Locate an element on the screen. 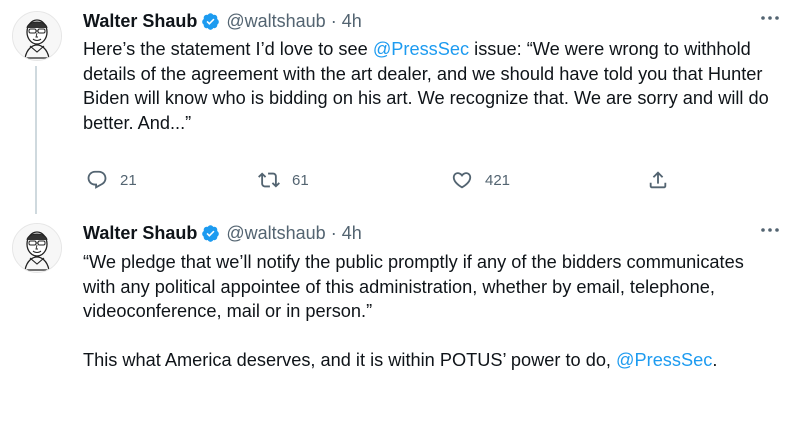 The width and height of the screenshot is (800, 431). like-button: 421 is located at coordinates (480, 180).